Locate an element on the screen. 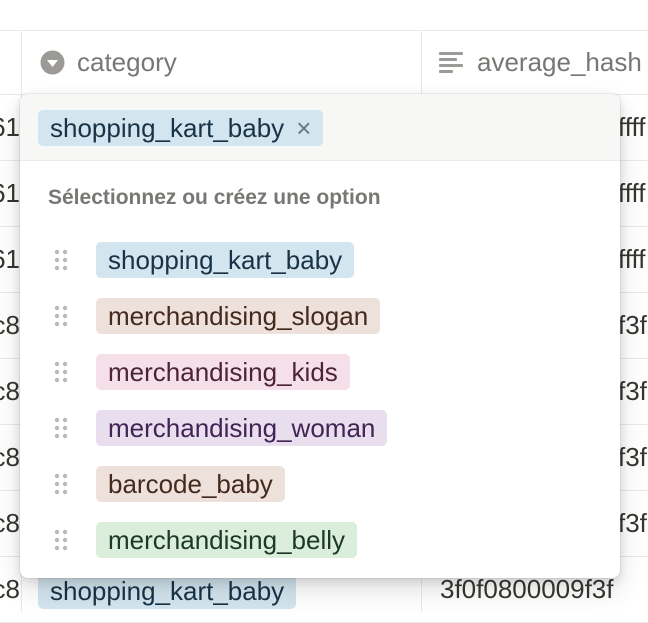 This screenshot has width=648, height=623. option-tag: merchandising_belly is located at coordinates (227, 540).